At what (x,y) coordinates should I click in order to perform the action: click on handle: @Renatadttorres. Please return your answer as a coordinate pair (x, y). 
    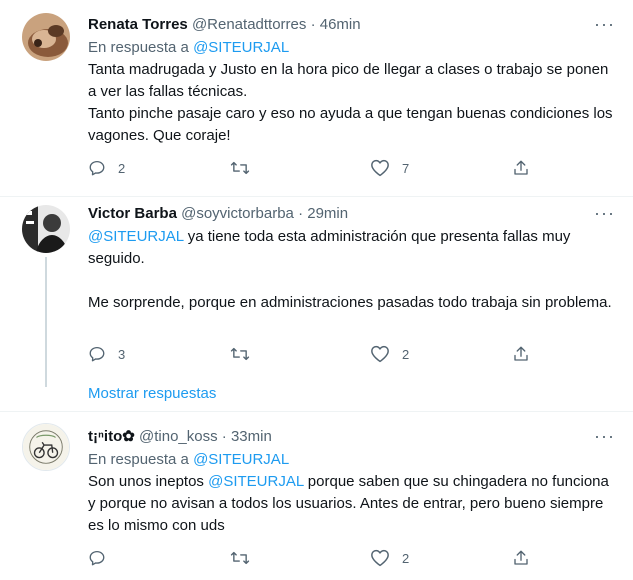
    Looking at the image, I should click on (249, 24).